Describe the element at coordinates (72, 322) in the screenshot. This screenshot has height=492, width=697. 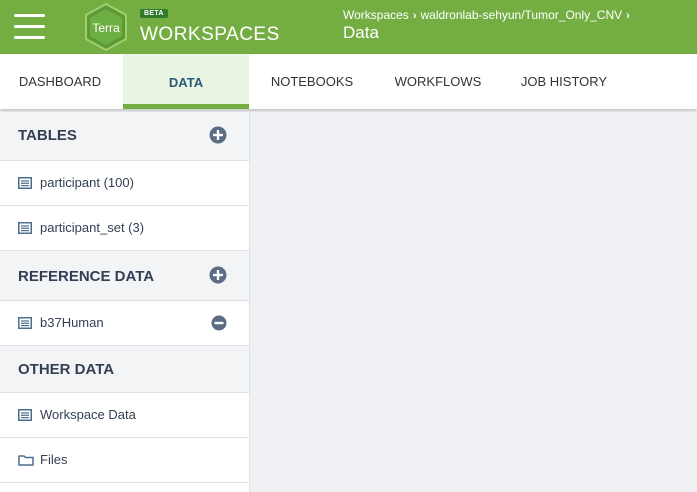
I see `reference-item-label: b37Human` at that location.